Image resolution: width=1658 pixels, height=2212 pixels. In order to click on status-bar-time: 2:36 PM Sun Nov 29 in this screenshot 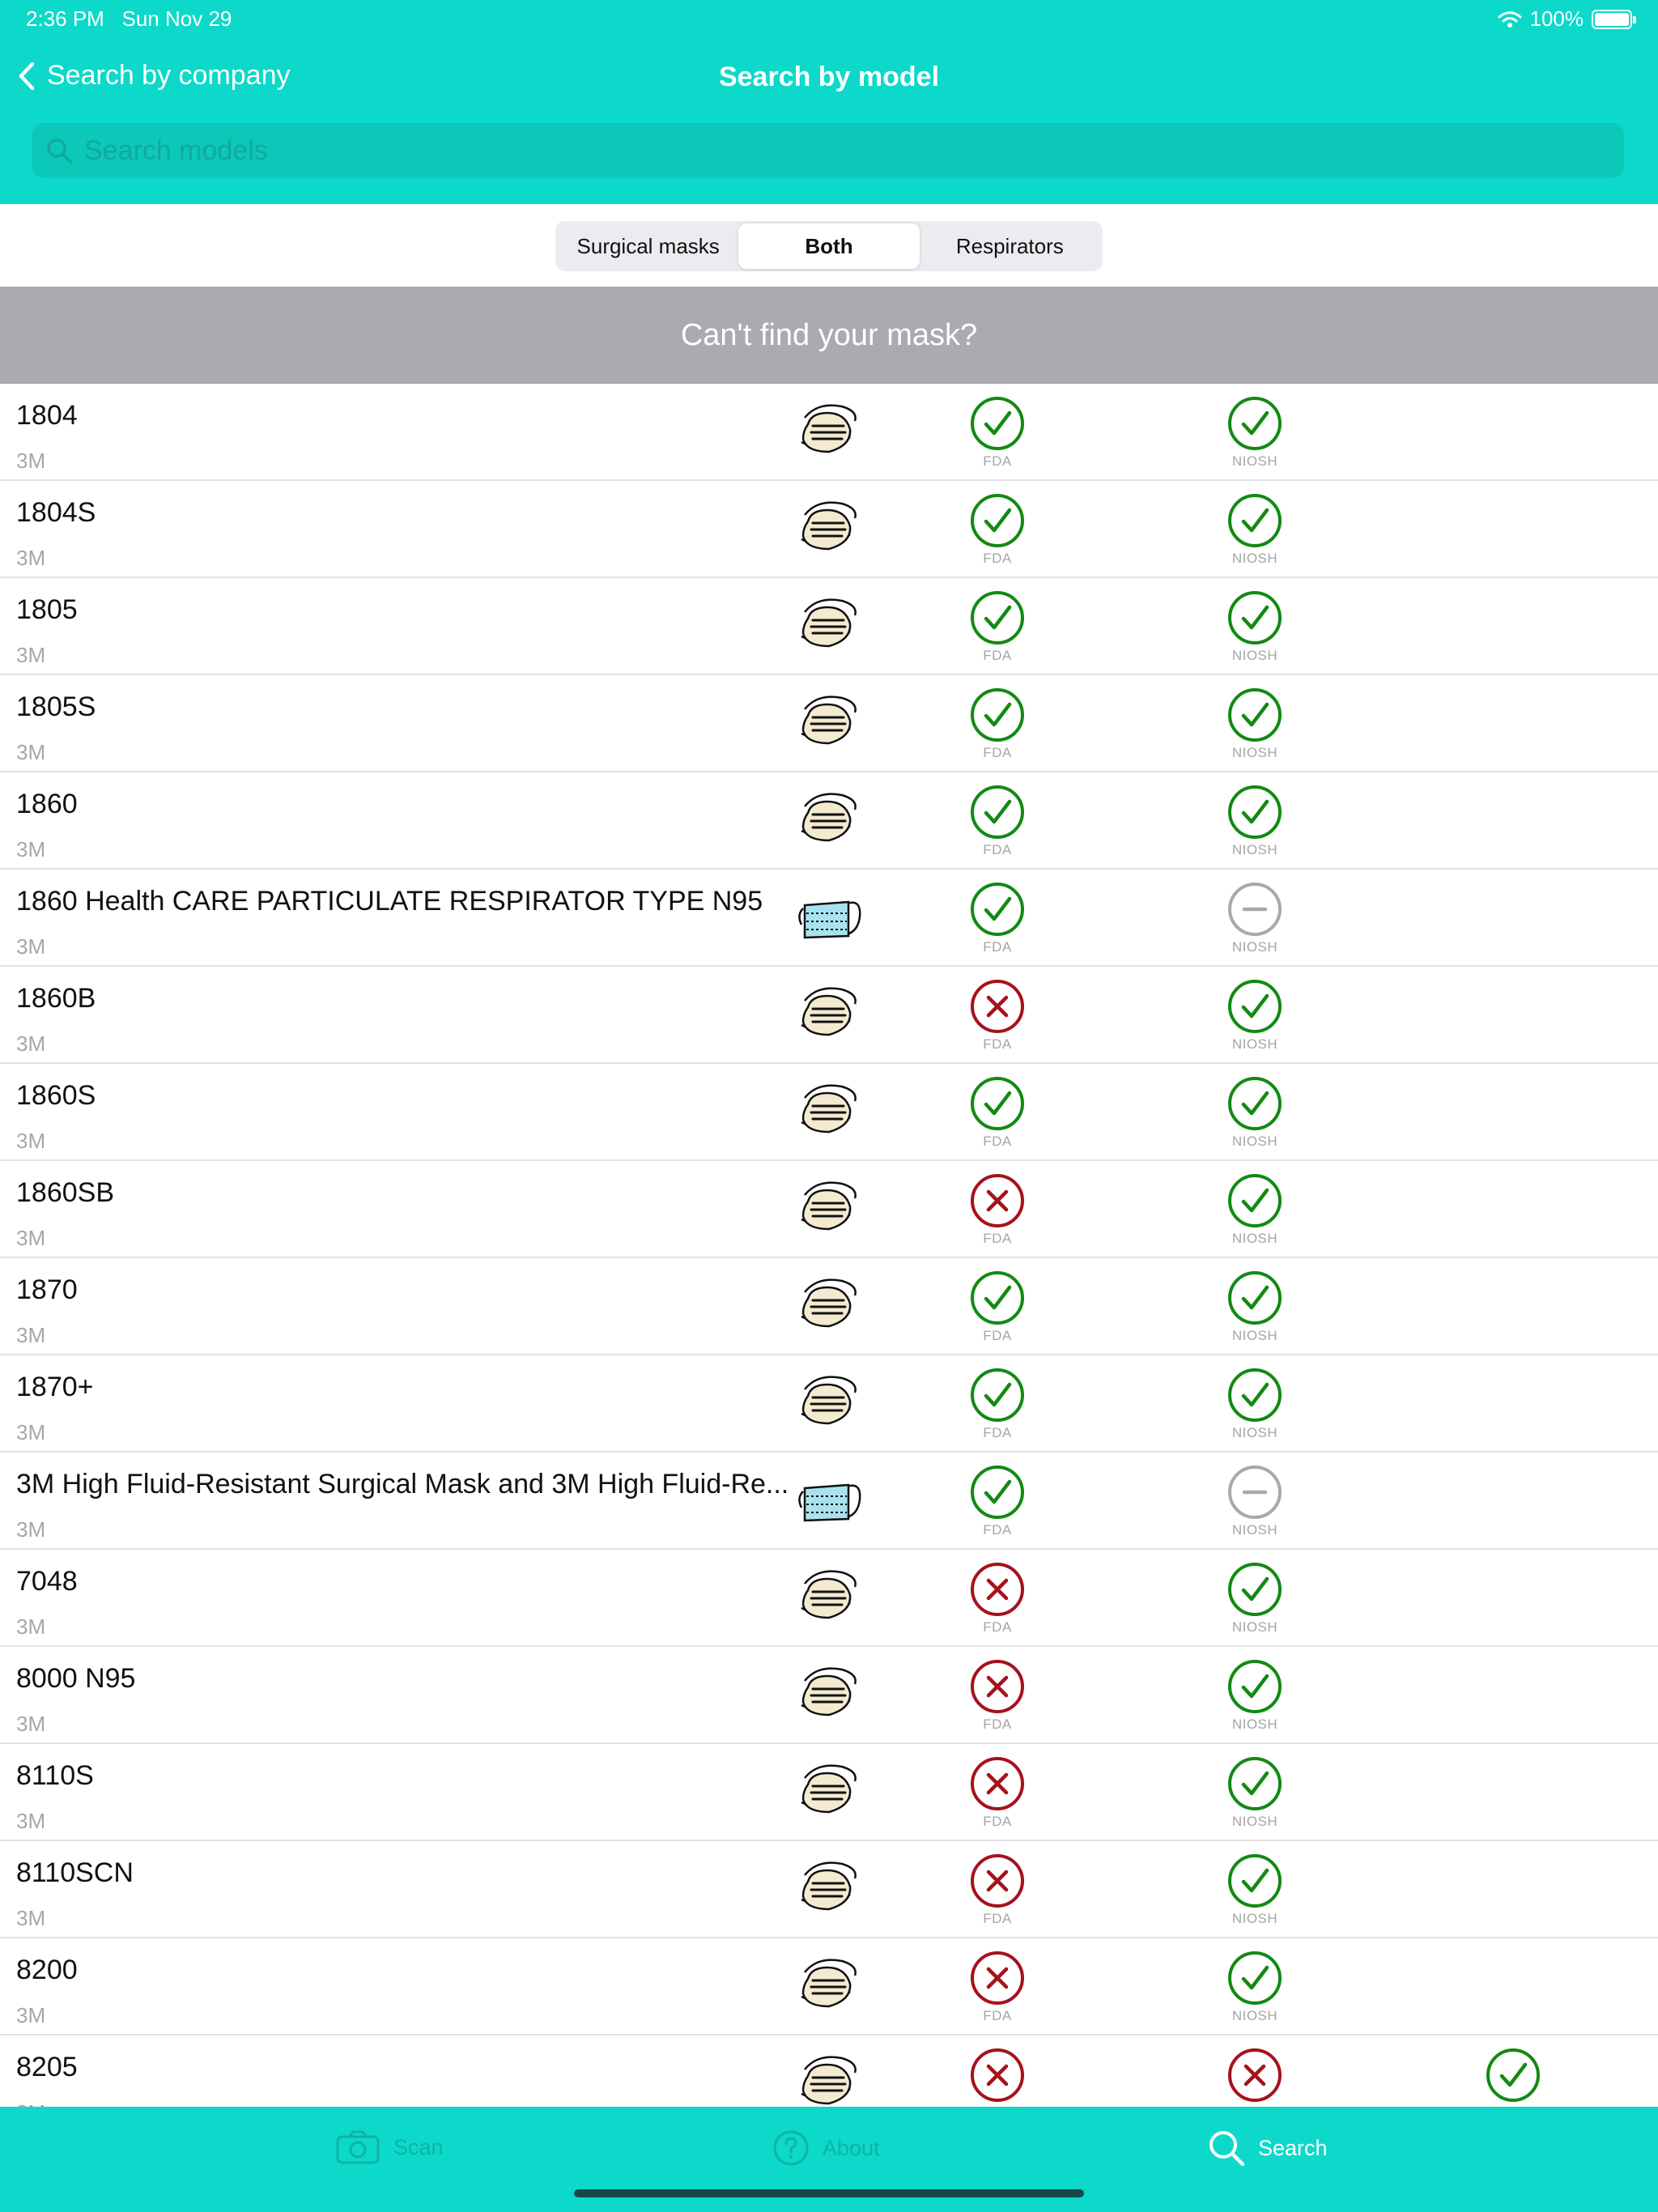, I will do `click(129, 19)`.